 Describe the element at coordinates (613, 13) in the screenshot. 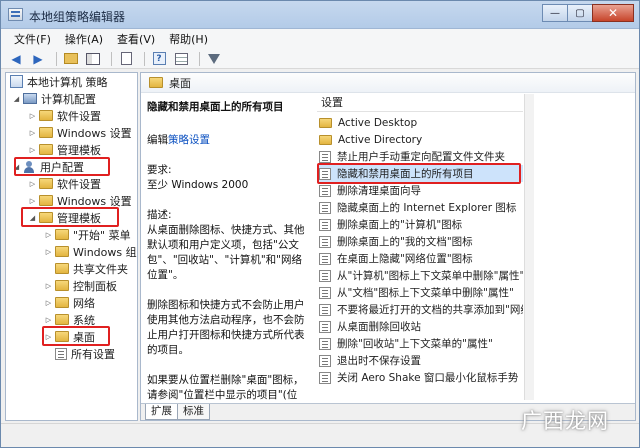

I see `close-button: ✕` at that location.